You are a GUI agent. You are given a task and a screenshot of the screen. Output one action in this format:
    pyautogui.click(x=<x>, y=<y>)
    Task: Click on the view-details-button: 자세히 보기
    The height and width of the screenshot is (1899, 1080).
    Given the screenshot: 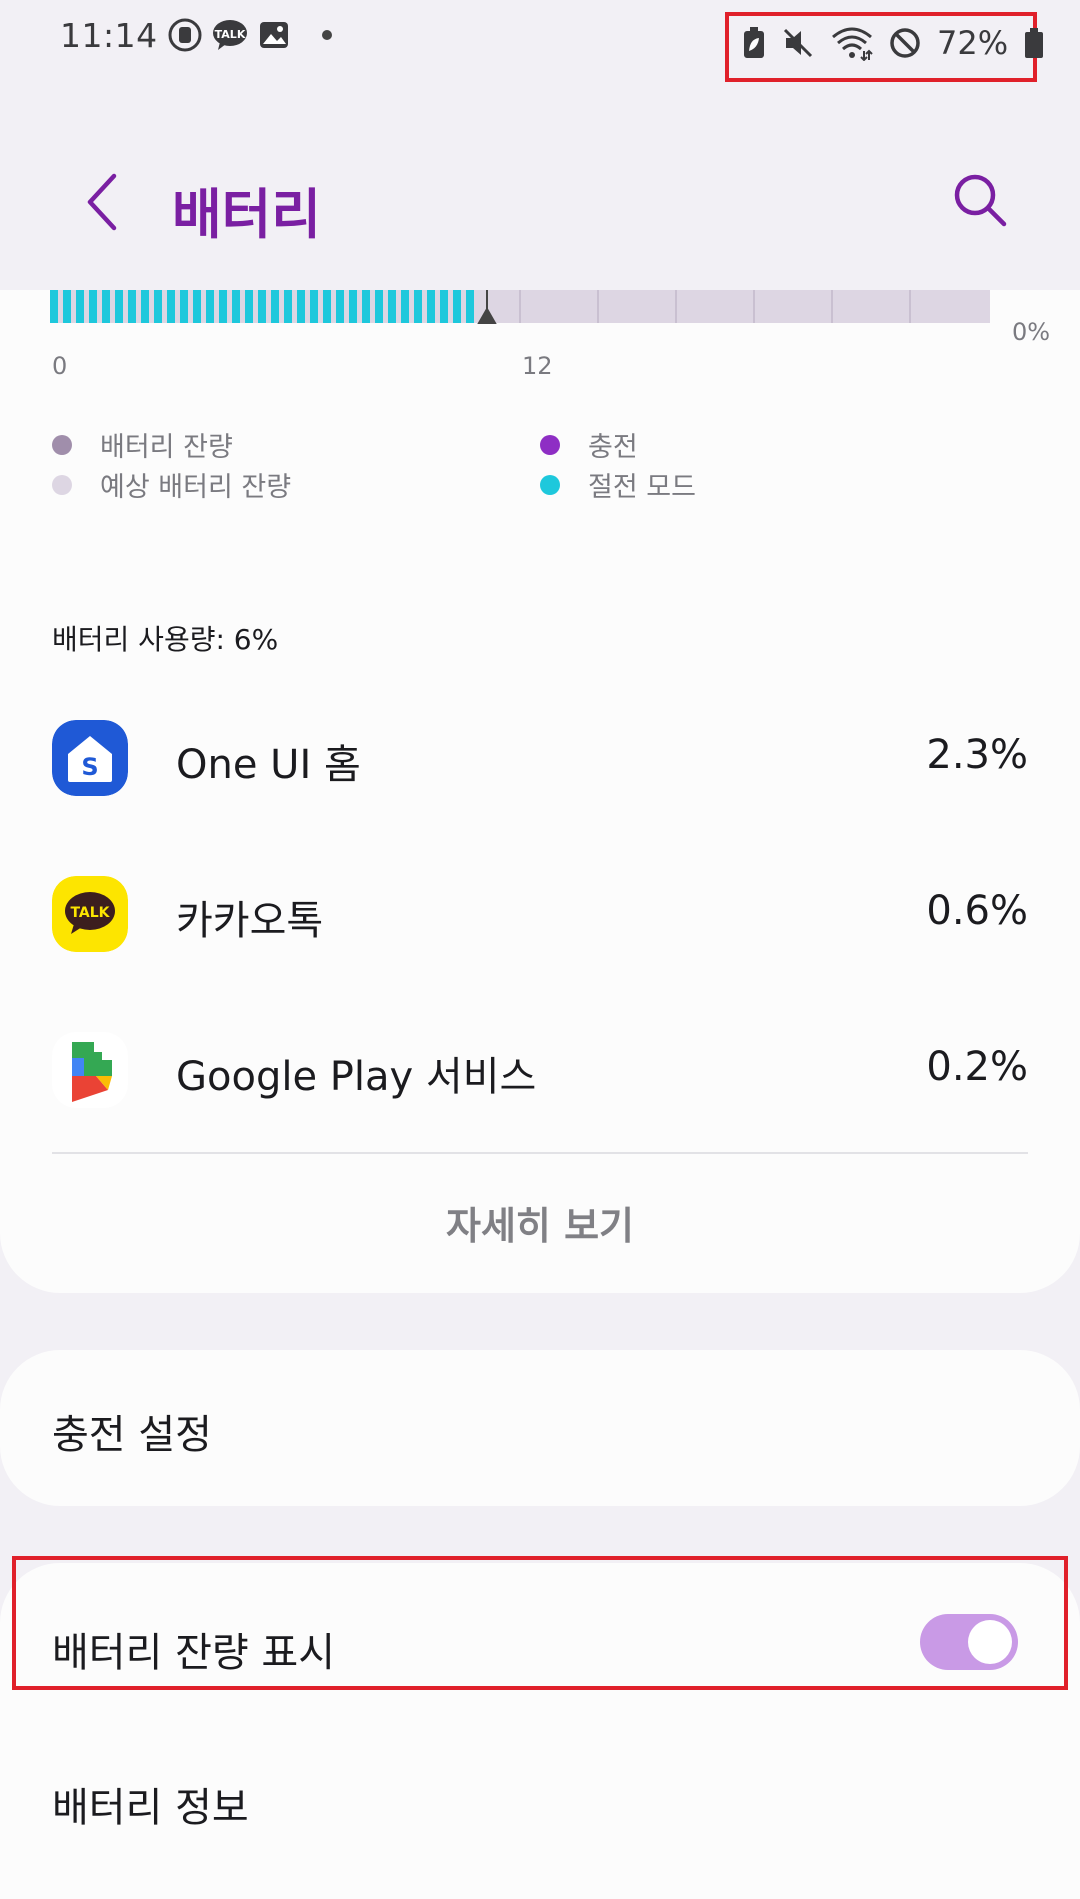 What is the action you would take?
    pyautogui.click(x=540, y=1222)
    